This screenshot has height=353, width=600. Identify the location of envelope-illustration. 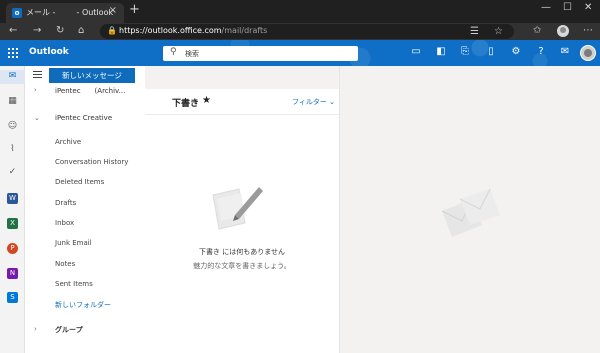
(470, 212).